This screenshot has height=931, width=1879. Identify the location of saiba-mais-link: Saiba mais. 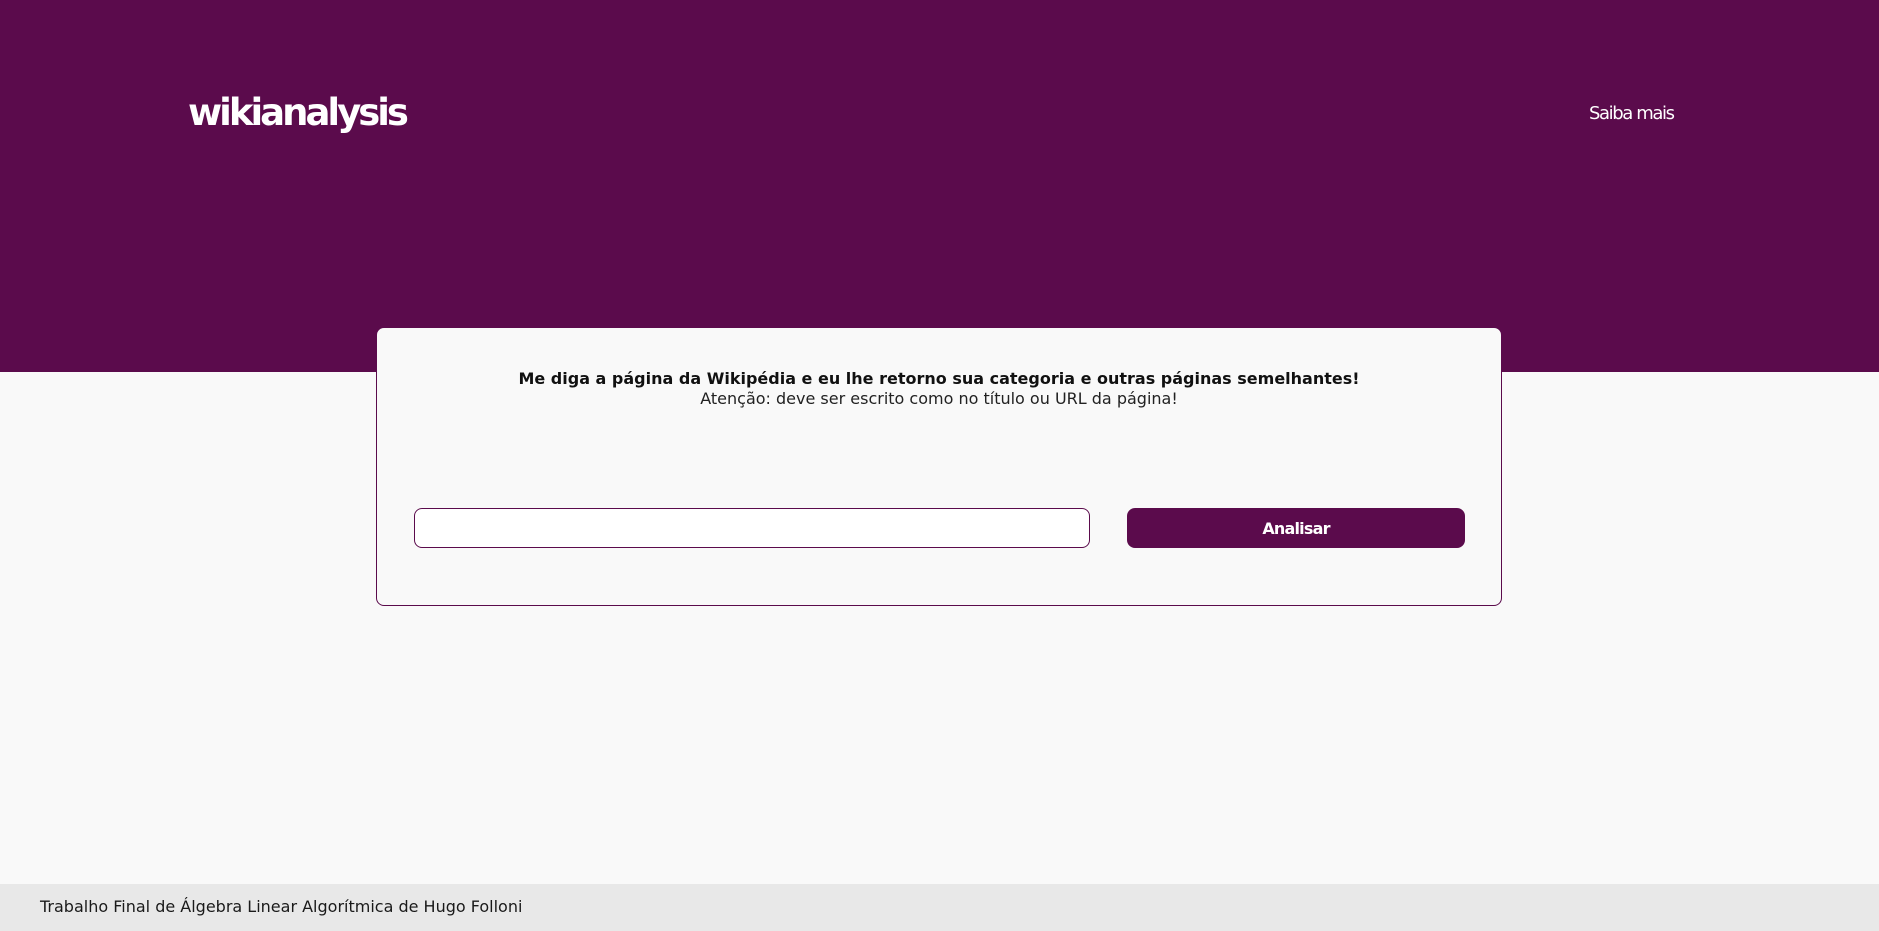
(1632, 114).